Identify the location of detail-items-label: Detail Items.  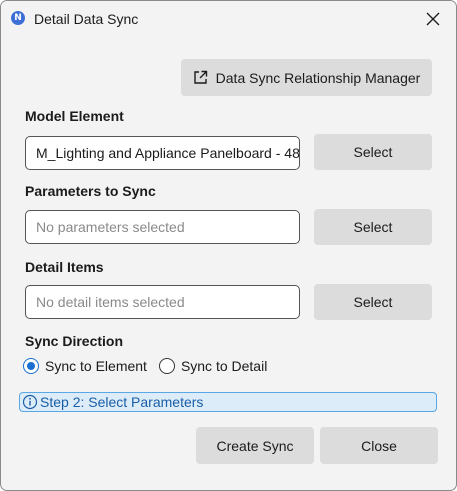
(64, 267).